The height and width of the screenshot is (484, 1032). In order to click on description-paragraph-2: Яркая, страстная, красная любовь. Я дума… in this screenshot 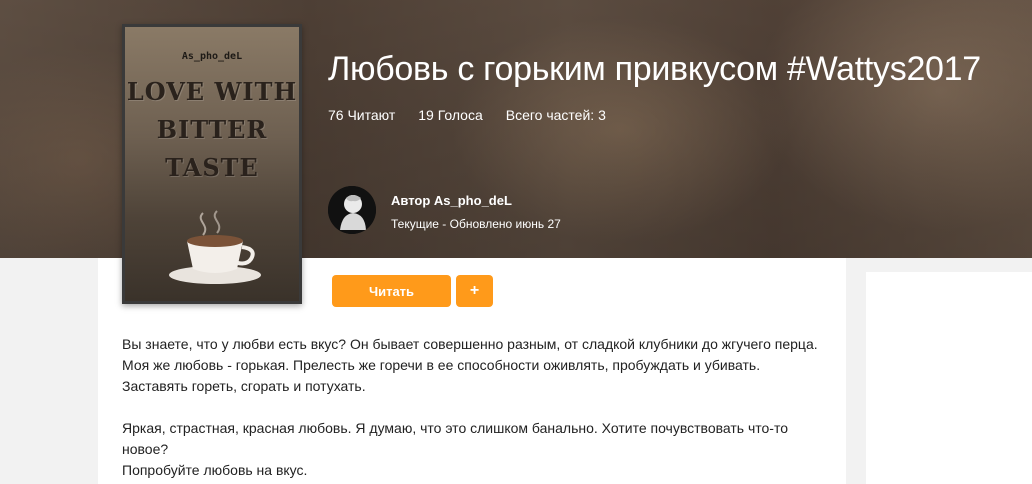, I will do `click(472, 449)`.